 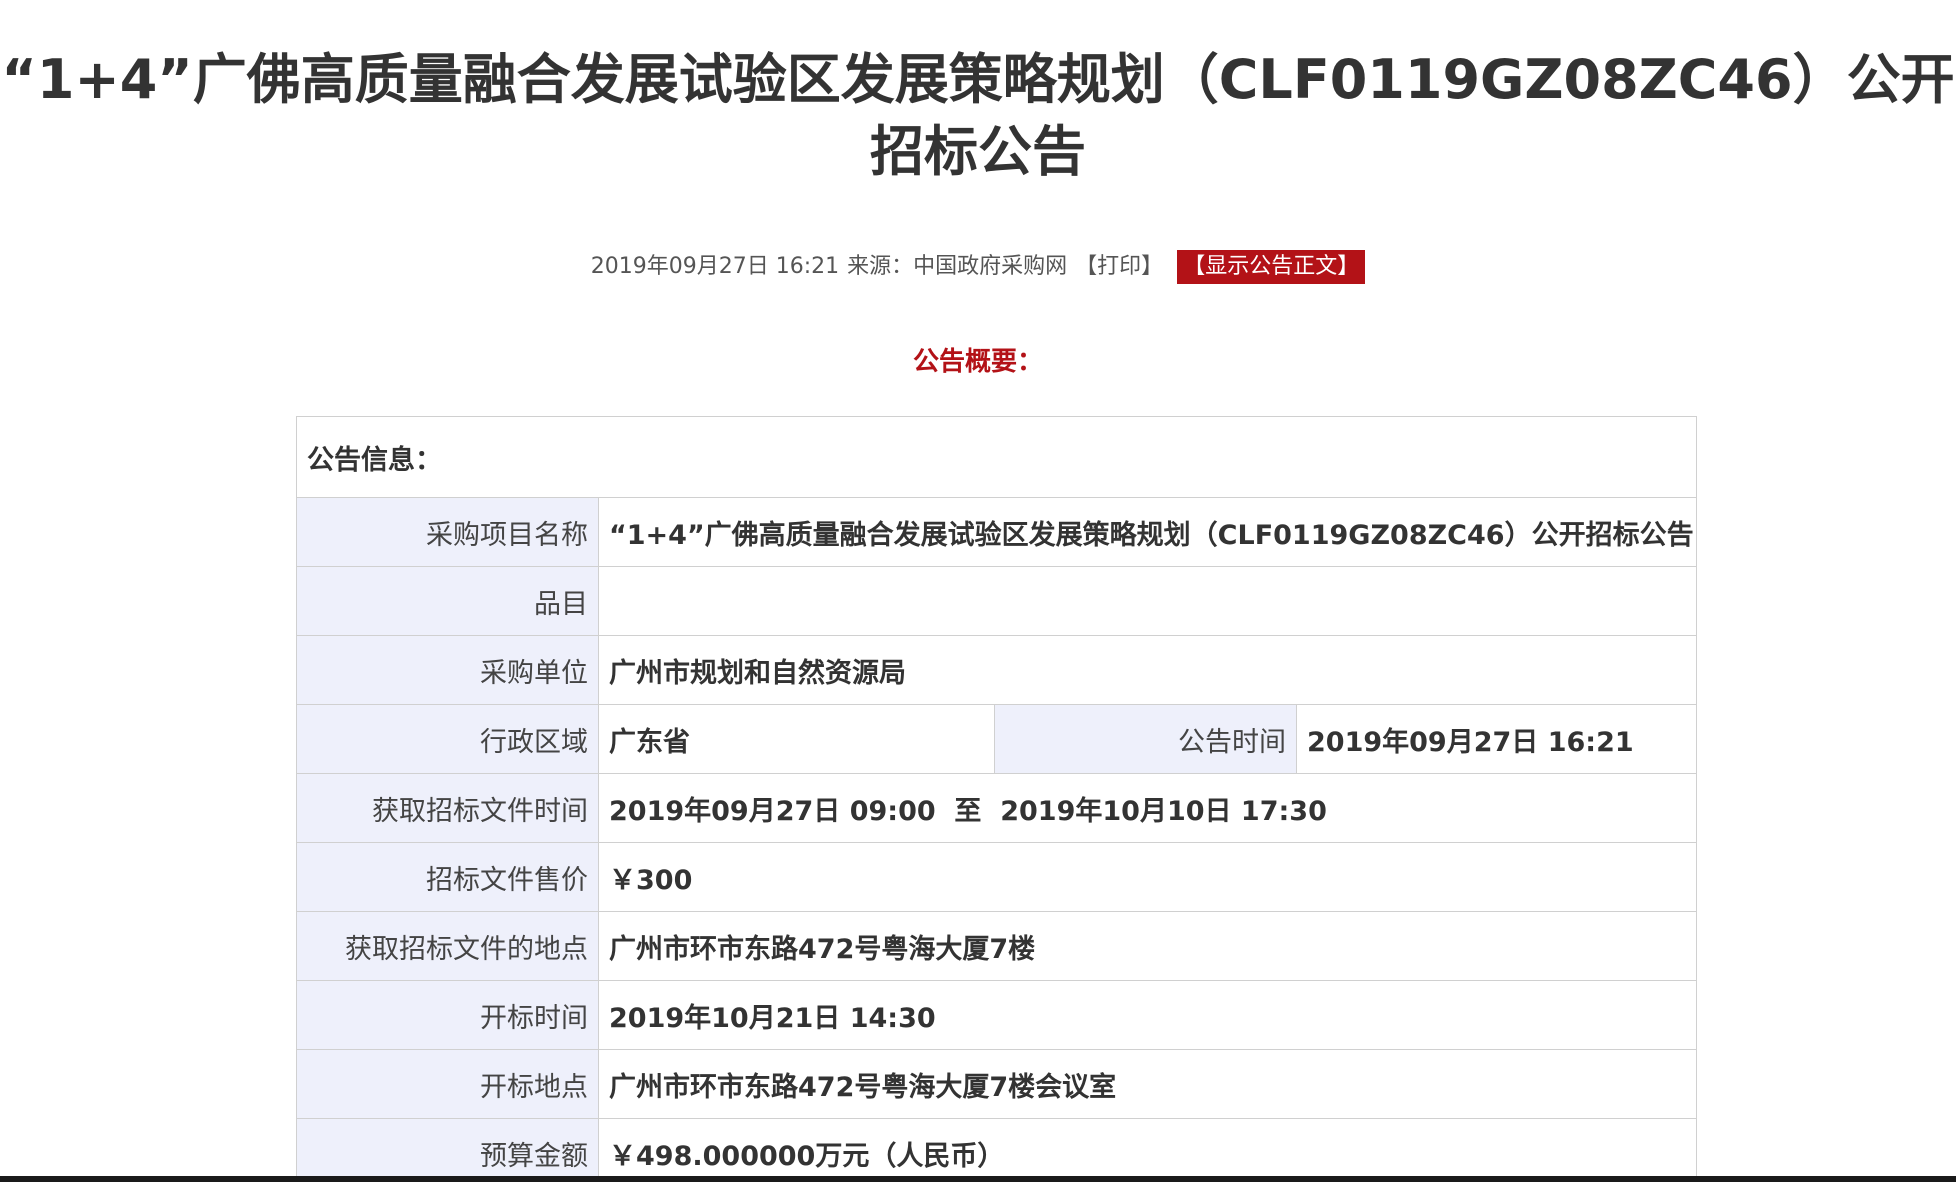 What do you see at coordinates (1147, 1150) in the screenshot?
I see `budget-value: ￥498.000000万元（人民币）` at bounding box center [1147, 1150].